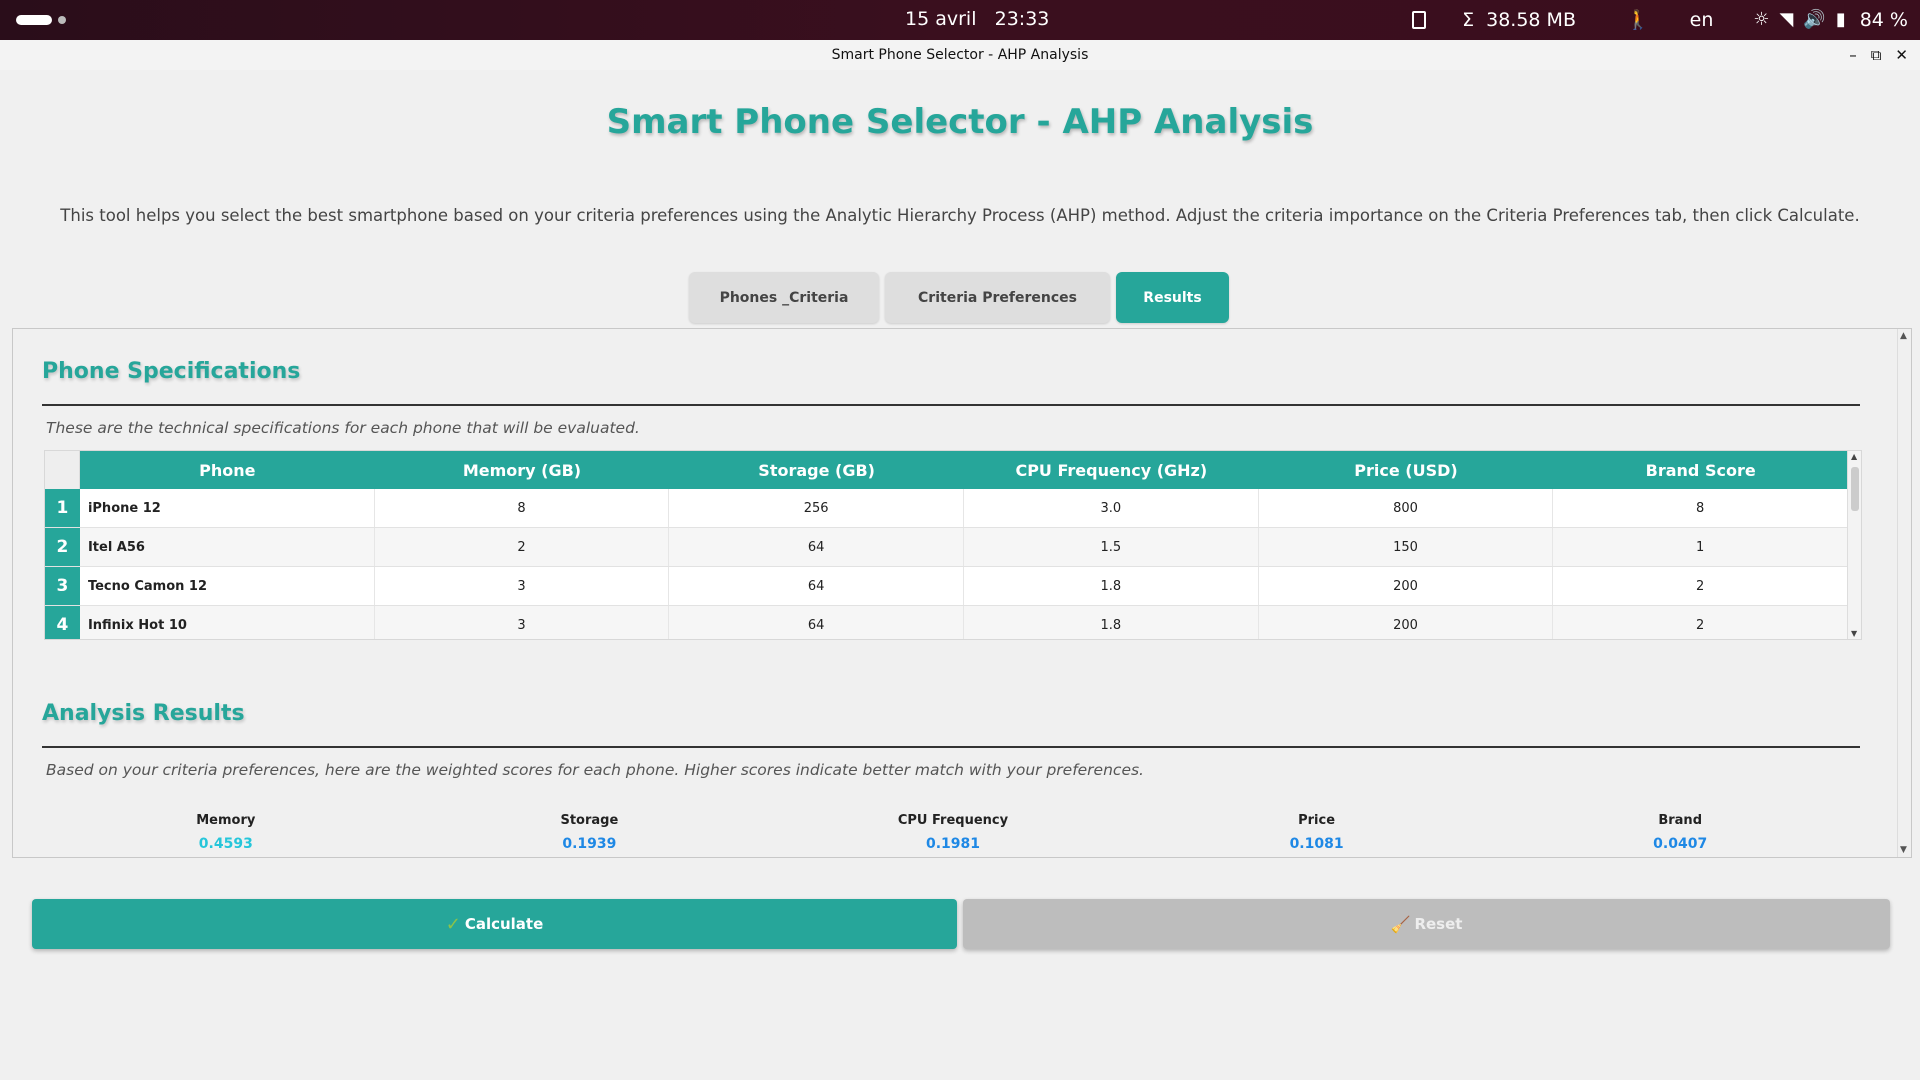 Image resolution: width=1920 pixels, height=1080 pixels. Describe the element at coordinates (1111, 508) in the screenshot. I see `table-cell: 3.0` at that location.